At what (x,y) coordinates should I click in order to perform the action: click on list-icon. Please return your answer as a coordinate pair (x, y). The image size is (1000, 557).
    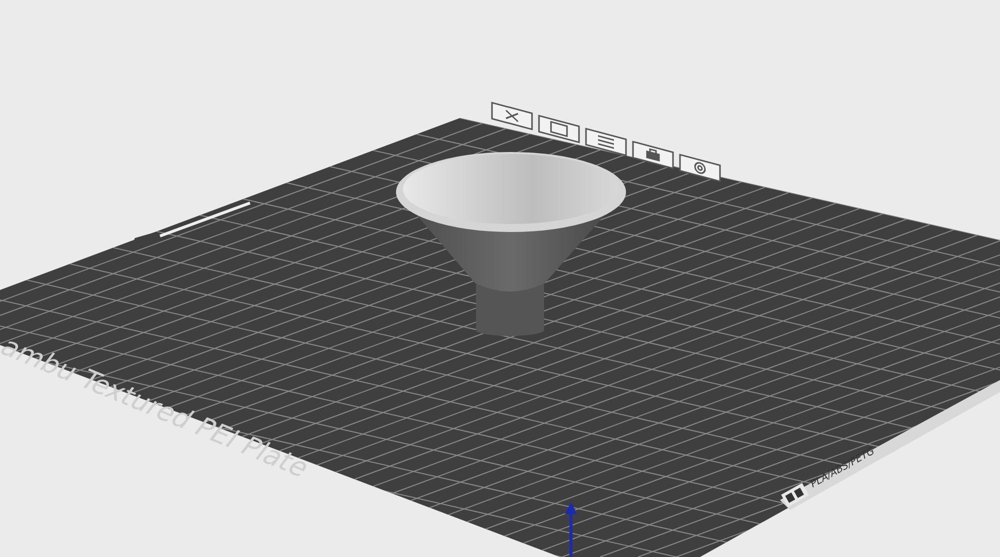
    Looking at the image, I should click on (606, 142).